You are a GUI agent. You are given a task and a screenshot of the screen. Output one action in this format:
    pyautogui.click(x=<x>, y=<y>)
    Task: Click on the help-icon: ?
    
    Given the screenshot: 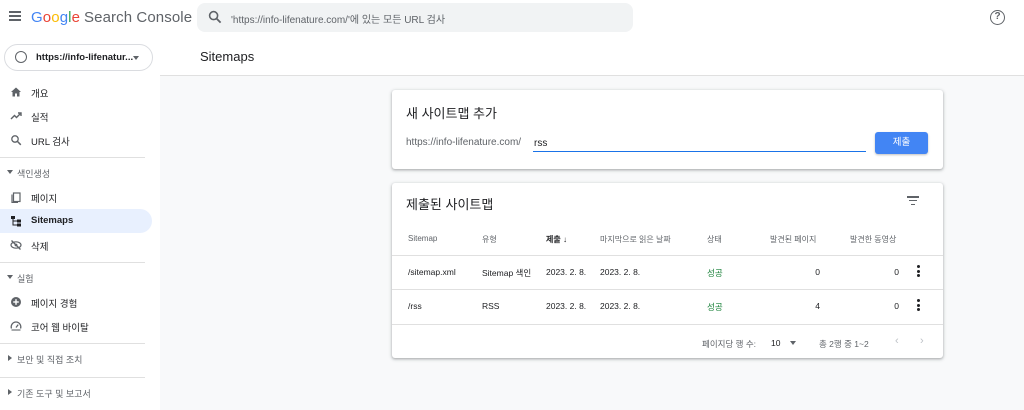 What is the action you would take?
    pyautogui.click(x=997, y=17)
    